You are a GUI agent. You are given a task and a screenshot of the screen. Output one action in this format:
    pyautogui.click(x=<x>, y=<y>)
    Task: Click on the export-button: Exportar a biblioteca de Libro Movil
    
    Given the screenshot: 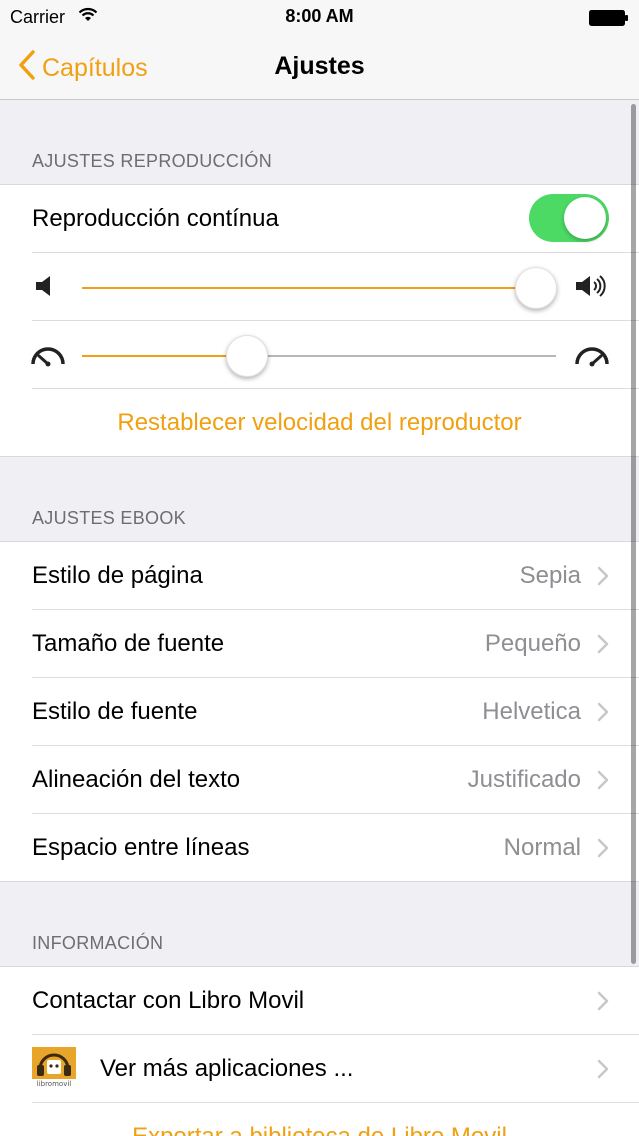 What is the action you would take?
    pyautogui.click(x=319, y=1129)
    